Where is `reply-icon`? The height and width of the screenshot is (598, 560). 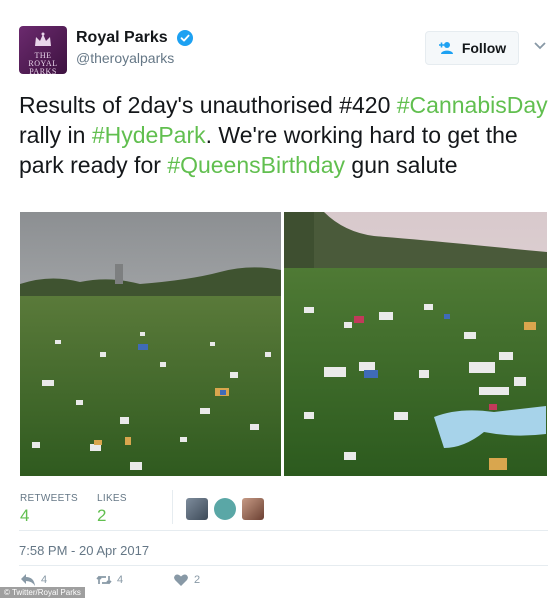 reply-icon is located at coordinates (28, 580).